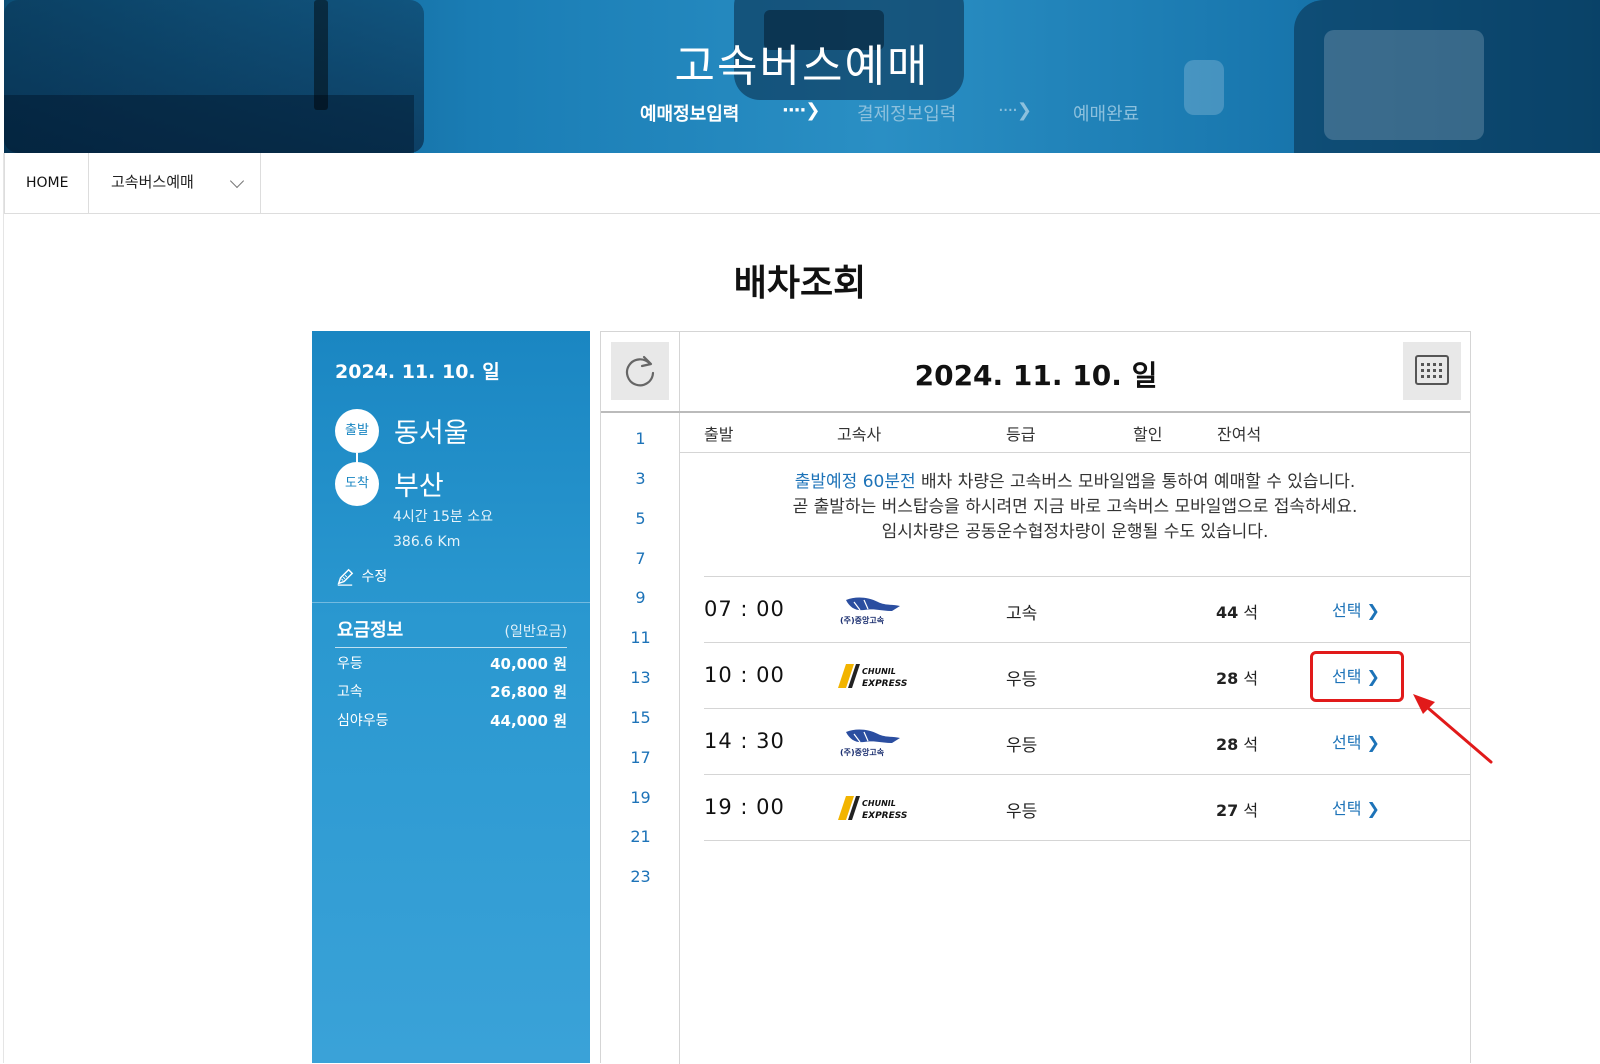  Describe the element at coordinates (690, 114) in the screenshot. I see `step-booking-info: 예매정보입력` at that location.